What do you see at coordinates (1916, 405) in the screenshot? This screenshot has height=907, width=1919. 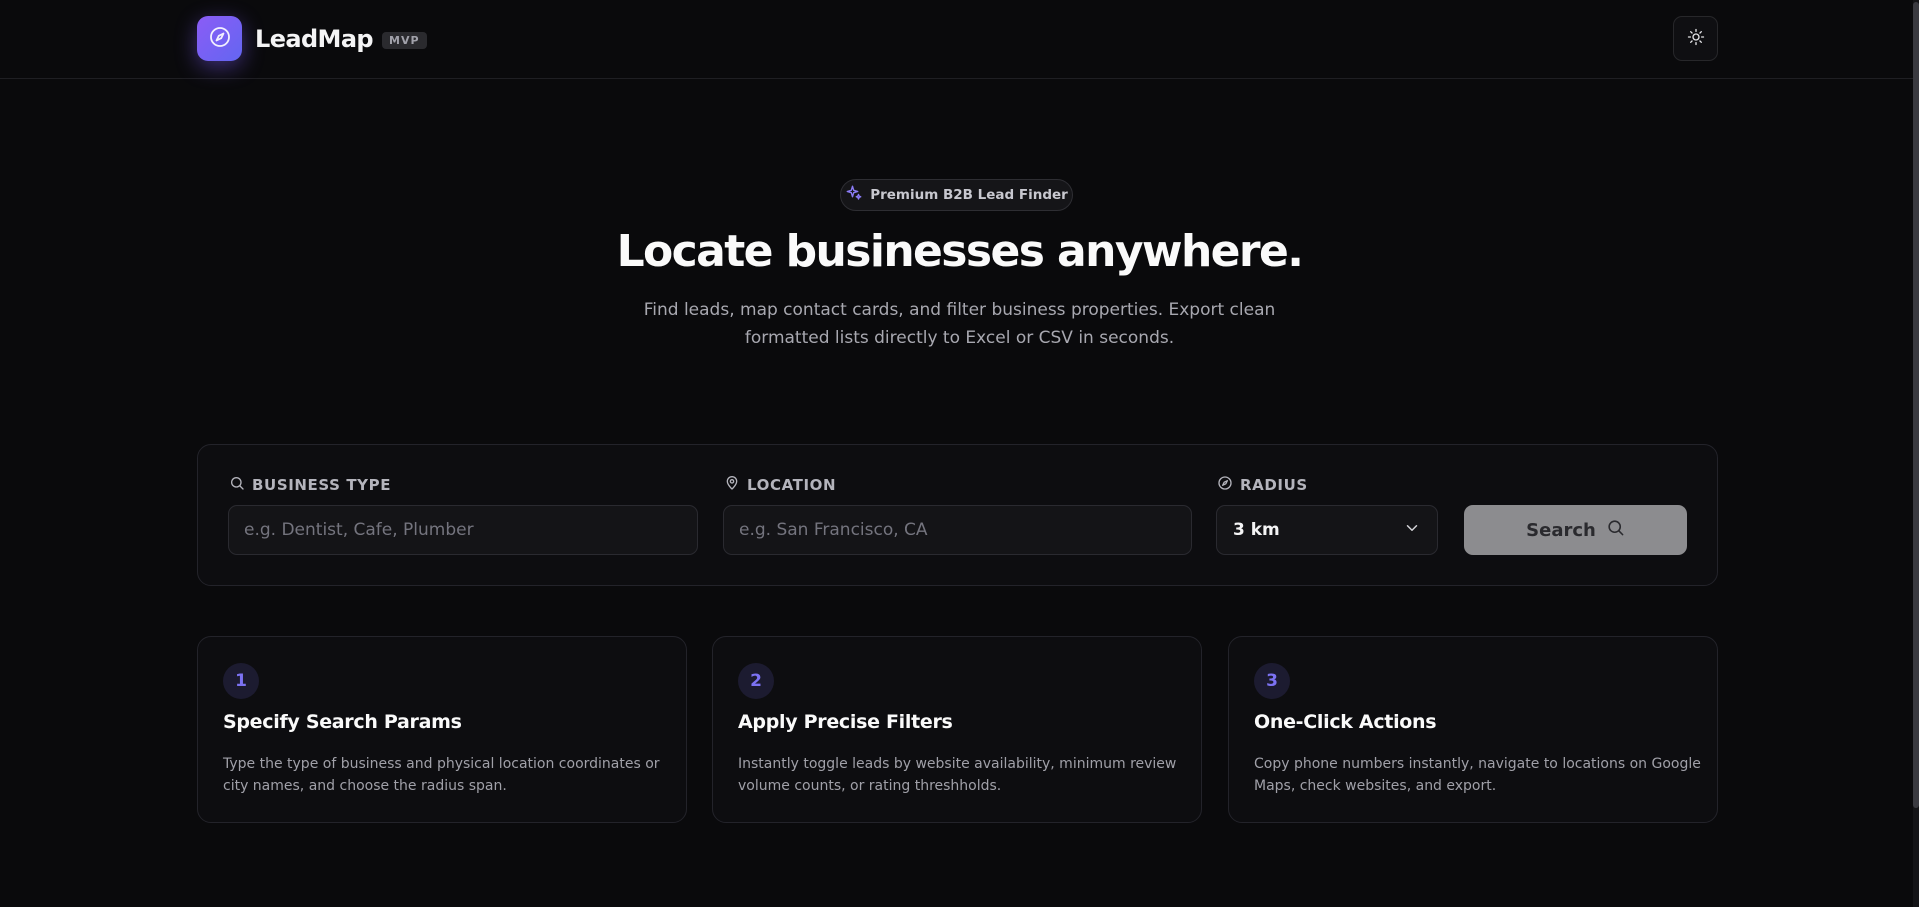 I see `scrollbar-thumb` at bounding box center [1916, 405].